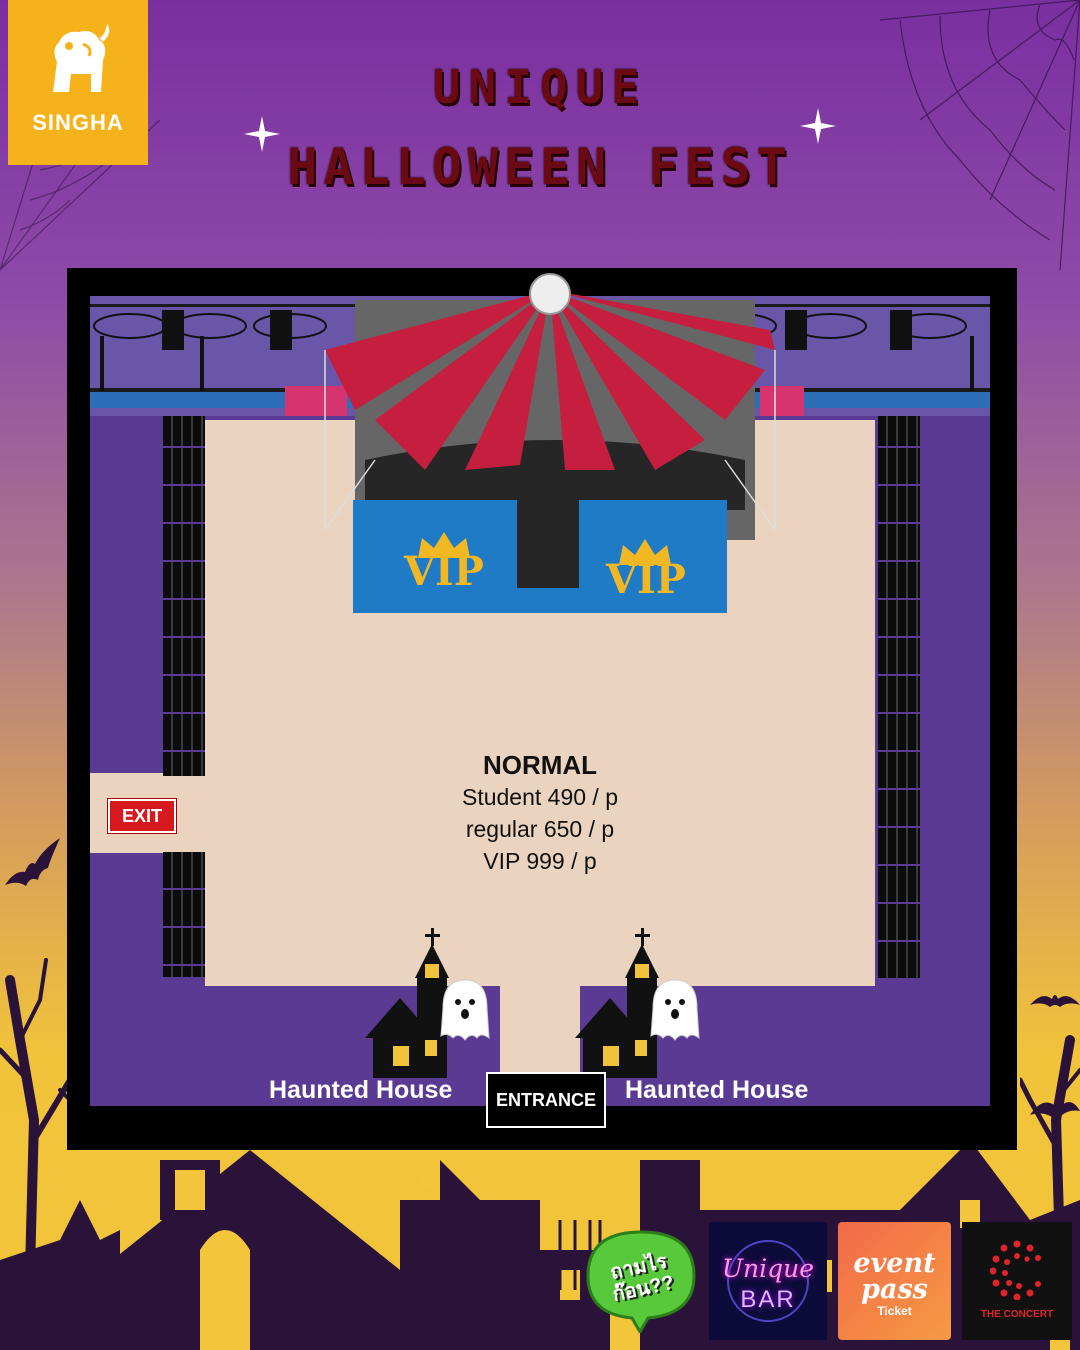 The height and width of the screenshot is (1350, 1080). Describe the element at coordinates (768, 1299) in the screenshot. I see `sponsor-bar-text: BAR` at that location.